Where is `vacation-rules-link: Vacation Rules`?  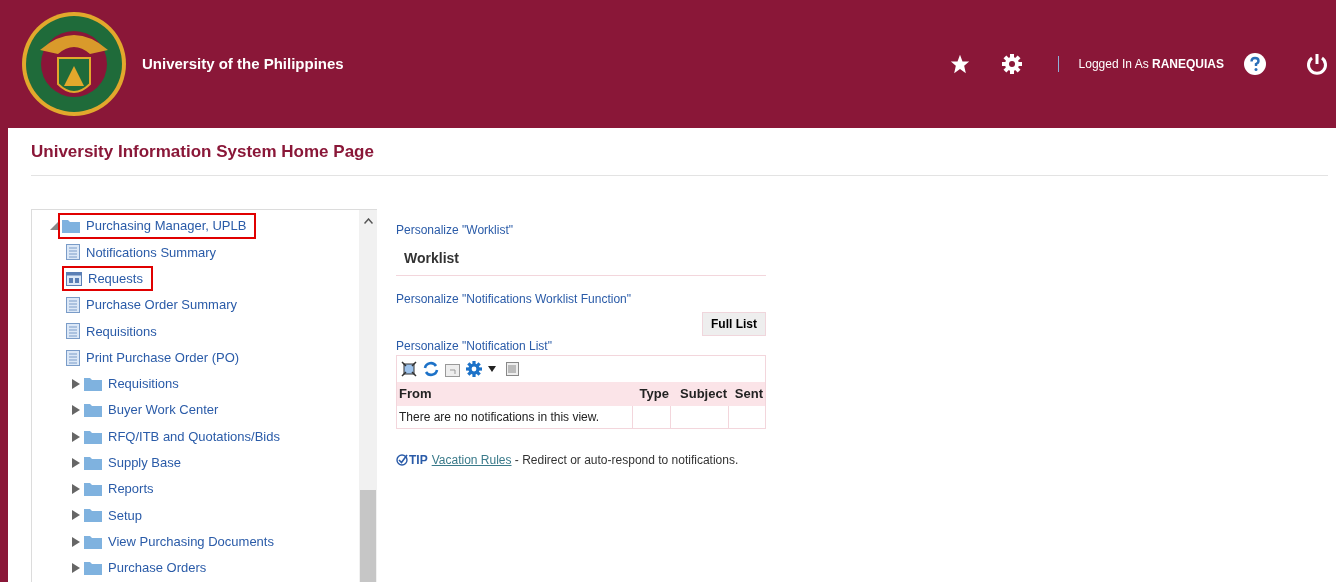 vacation-rules-link: Vacation Rules is located at coordinates (471, 460).